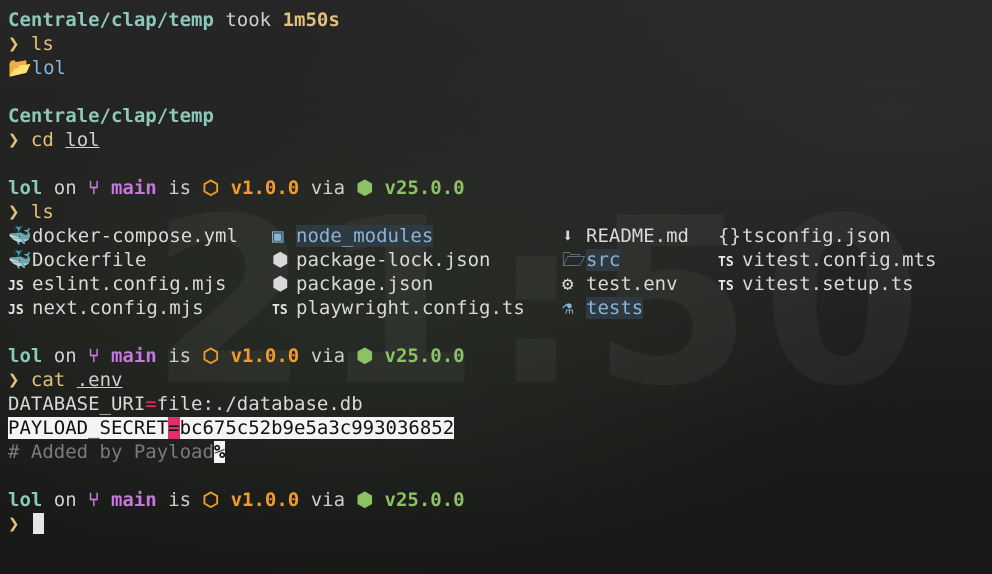 The image size is (992, 574). I want to click on command-arg: lol, so click(82, 140).